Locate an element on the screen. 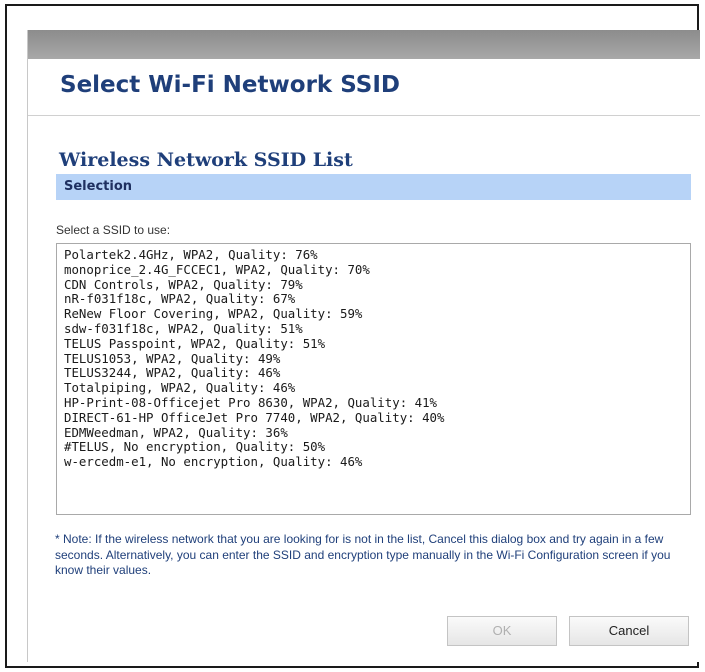 The height and width of the screenshot is (672, 705). selection-header-bar: Selection is located at coordinates (373, 187).